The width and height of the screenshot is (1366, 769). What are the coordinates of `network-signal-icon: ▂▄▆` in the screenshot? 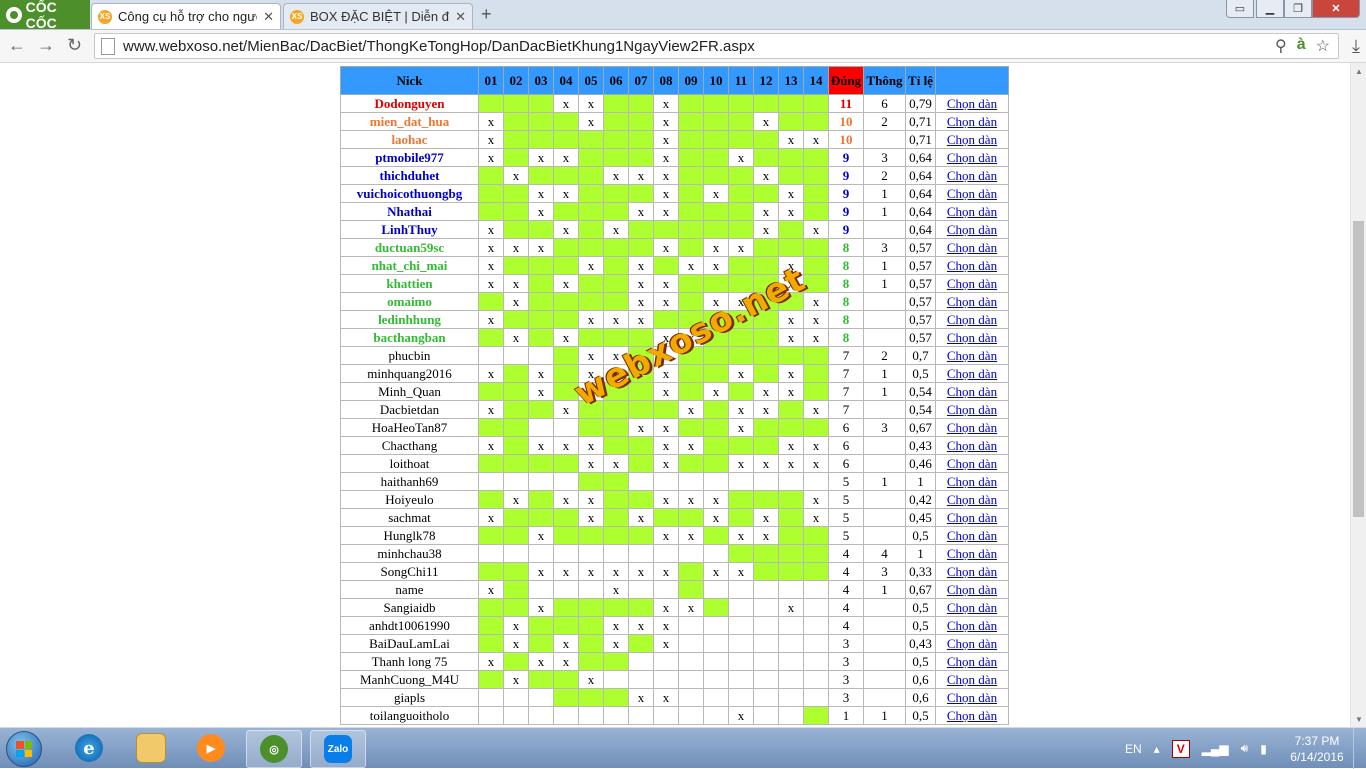 It's located at (1215, 749).